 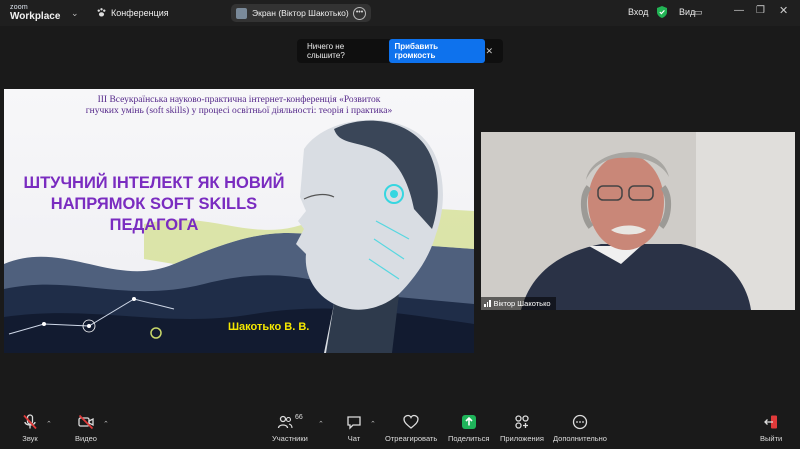 I want to click on participants-label: Участники, so click(x=290, y=438).